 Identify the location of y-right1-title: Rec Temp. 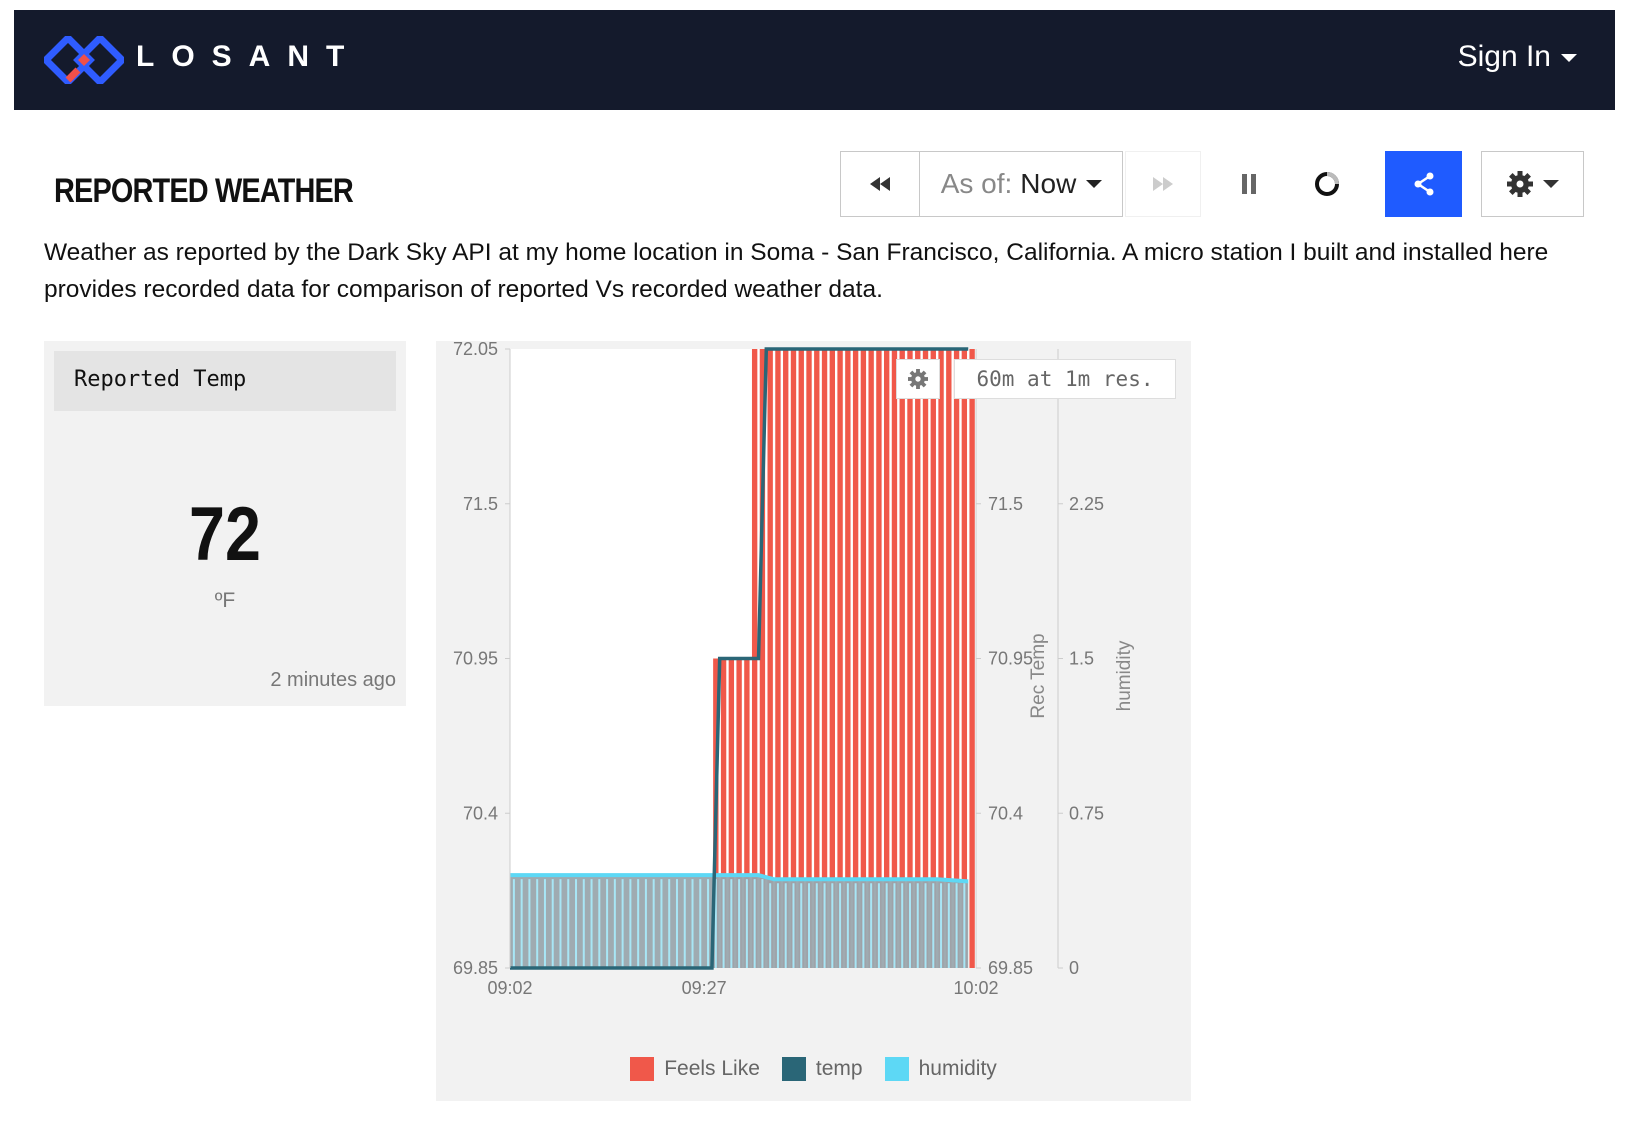
(1038, 675).